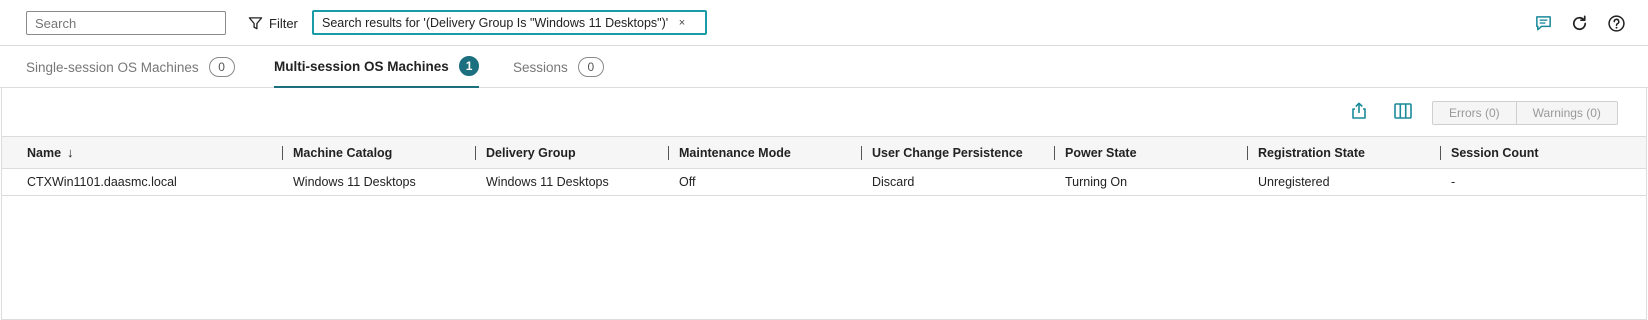 The height and width of the screenshot is (320, 1648). I want to click on column-header-machine-catalog: Machine Catalog, so click(342, 152).